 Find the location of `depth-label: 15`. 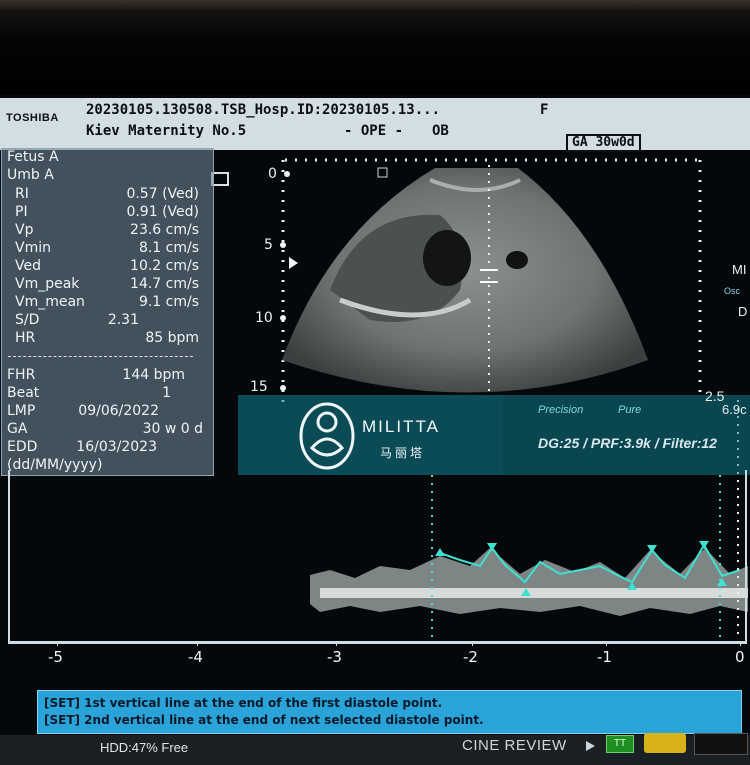

depth-label: 15 is located at coordinates (259, 387).